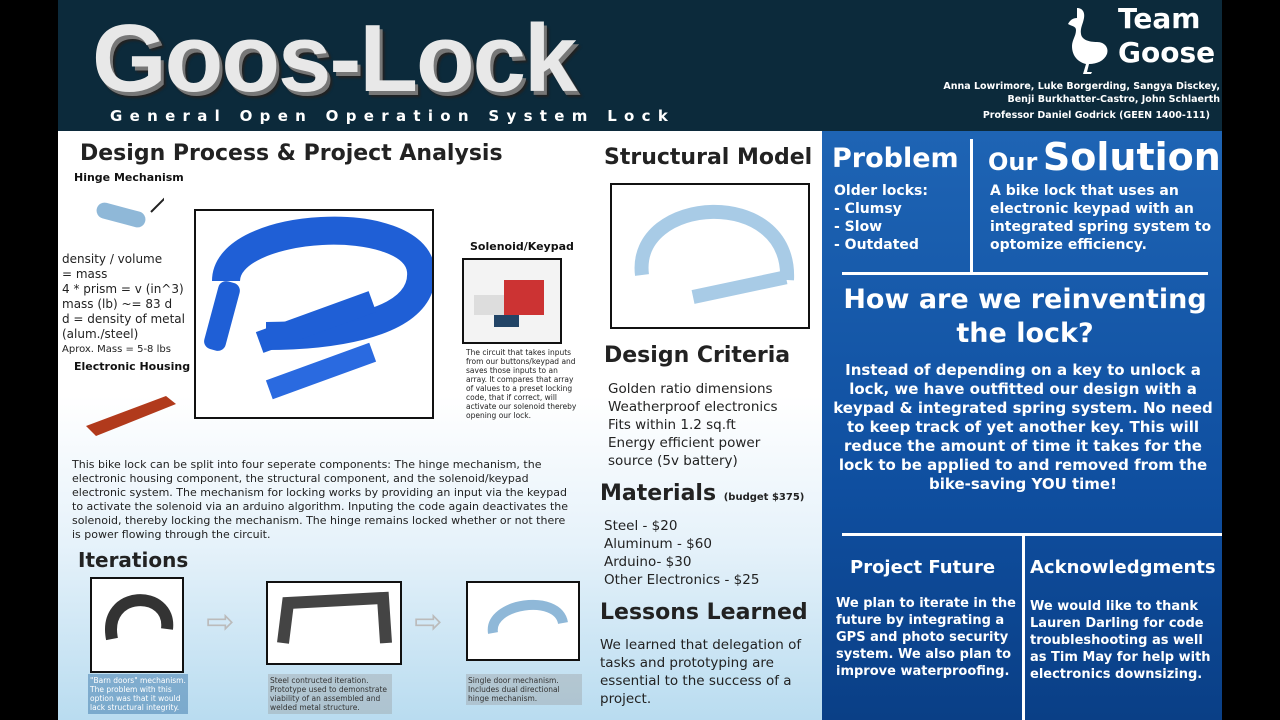 The width and height of the screenshot is (1280, 720). Describe the element at coordinates (672, 425) in the screenshot. I see `criteria-item: Fits within 1.2 sq.ft` at that location.